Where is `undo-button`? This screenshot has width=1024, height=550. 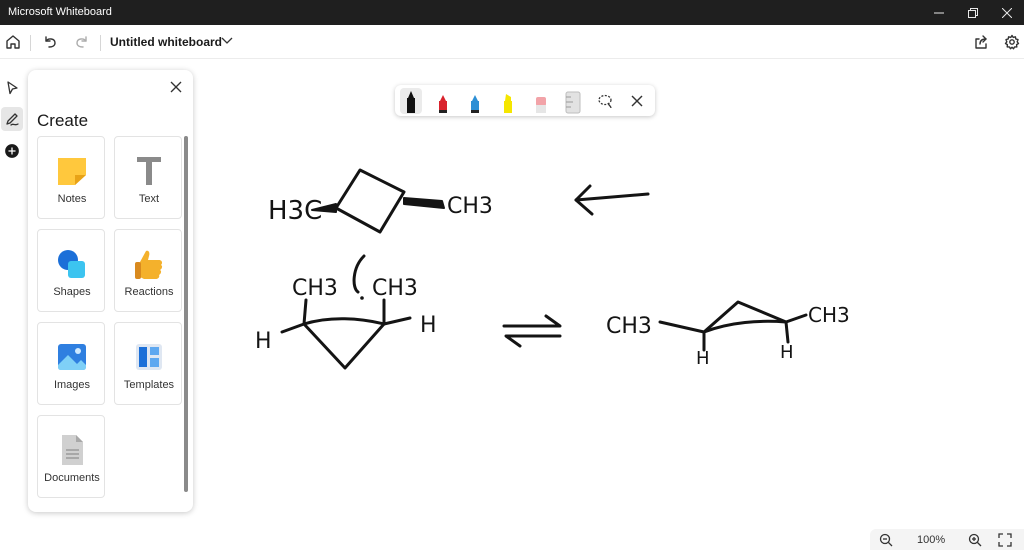
undo-button is located at coordinates (50, 42).